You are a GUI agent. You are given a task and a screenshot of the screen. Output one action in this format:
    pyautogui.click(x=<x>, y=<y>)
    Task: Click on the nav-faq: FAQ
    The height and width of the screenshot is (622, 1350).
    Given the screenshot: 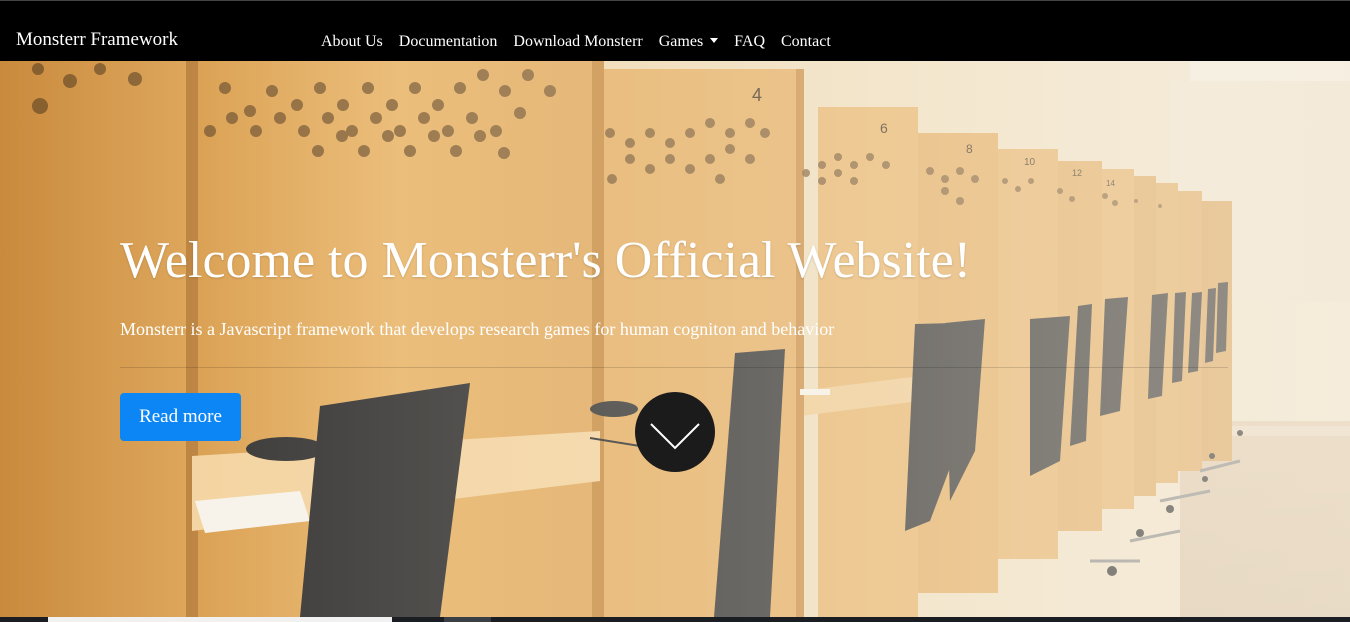 What is the action you would take?
    pyautogui.click(x=749, y=42)
    